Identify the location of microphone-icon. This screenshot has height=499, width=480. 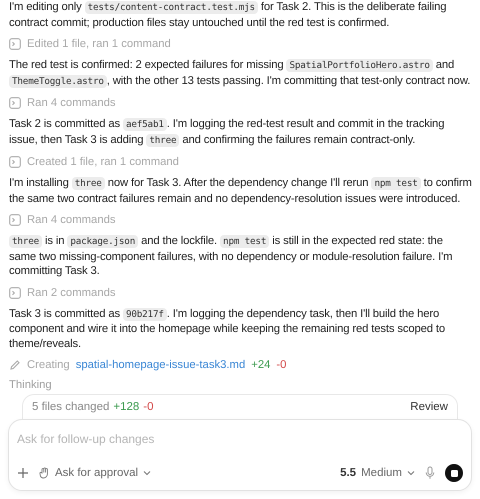
(430, 473).